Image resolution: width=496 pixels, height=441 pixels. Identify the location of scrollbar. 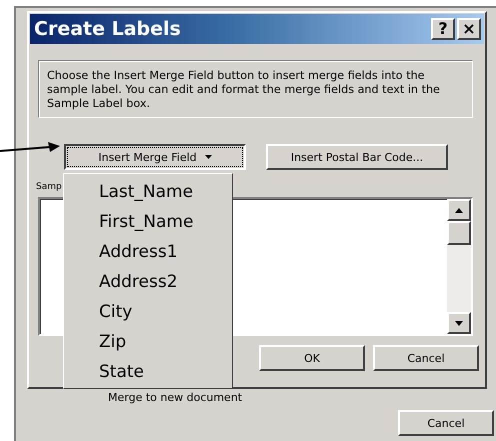
(459, 266).